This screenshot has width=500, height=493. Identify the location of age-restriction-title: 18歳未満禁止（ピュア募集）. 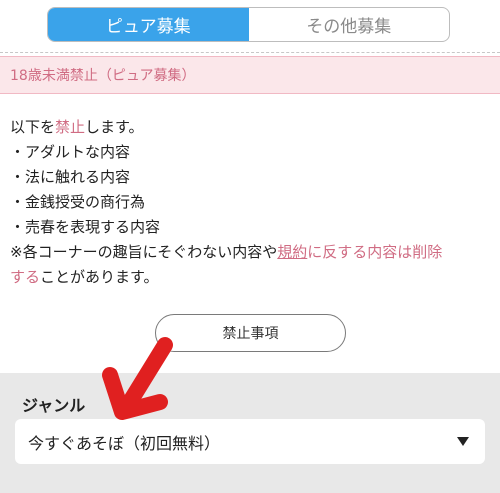
(103, 76).